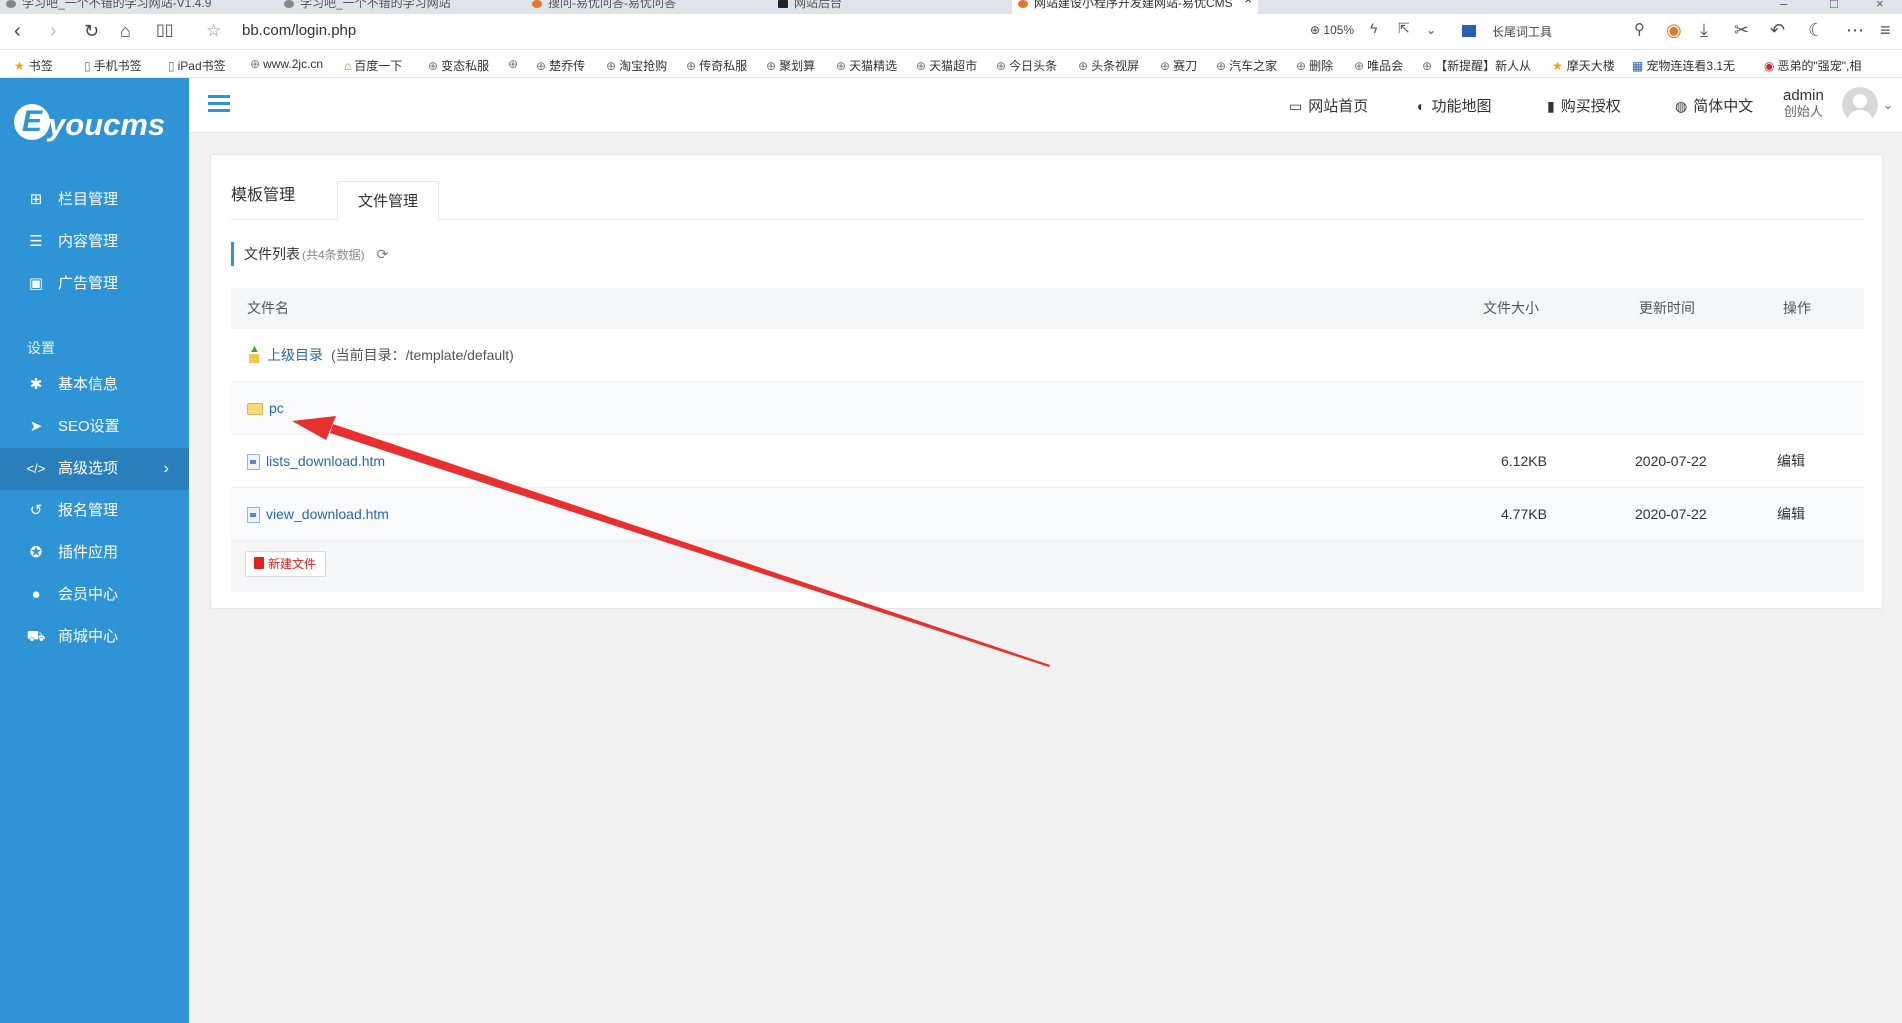  What do you see at coordinates (1385, 66) in the screenshot?
I see `bookmark-label: 唯品会` at bounding box center [1385, 66].